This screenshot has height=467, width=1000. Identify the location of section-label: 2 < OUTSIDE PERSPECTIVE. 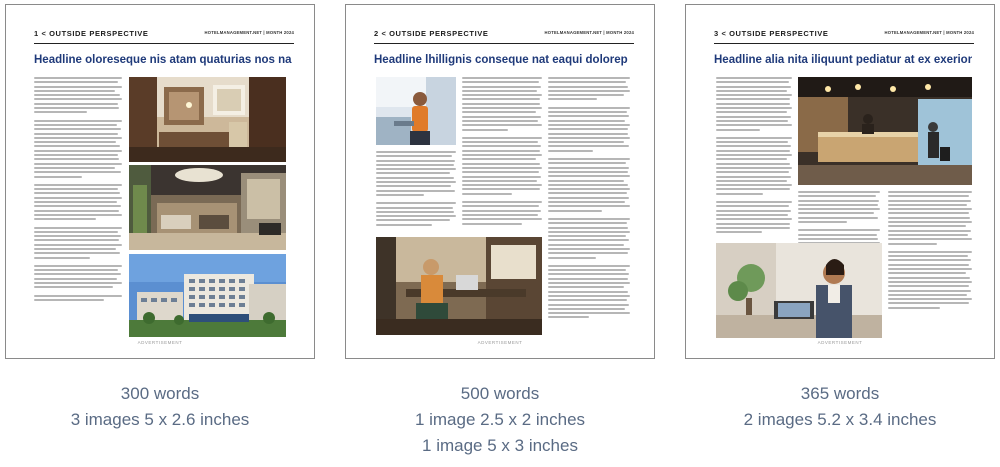
(431, 33).